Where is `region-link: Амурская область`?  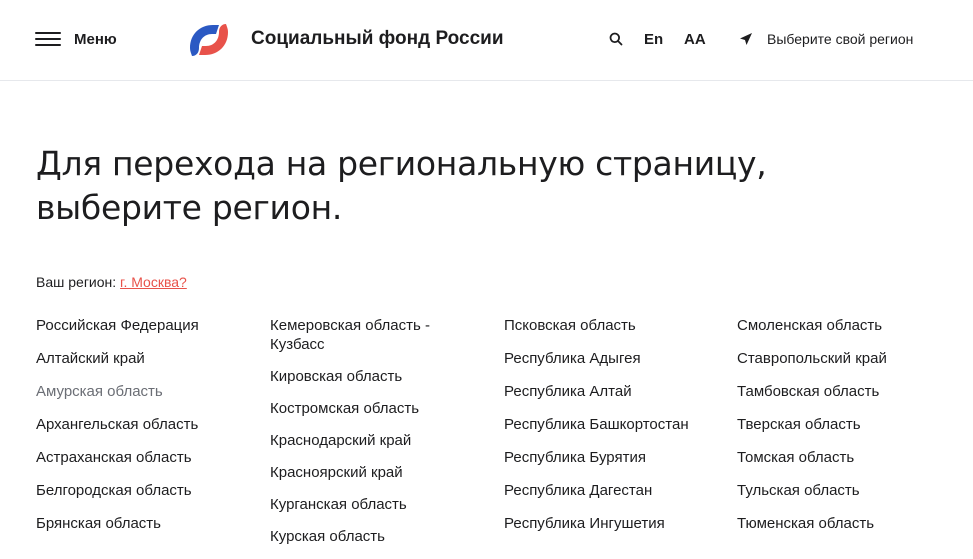 region-link: Амурская область is located at coordinates (146, 391).